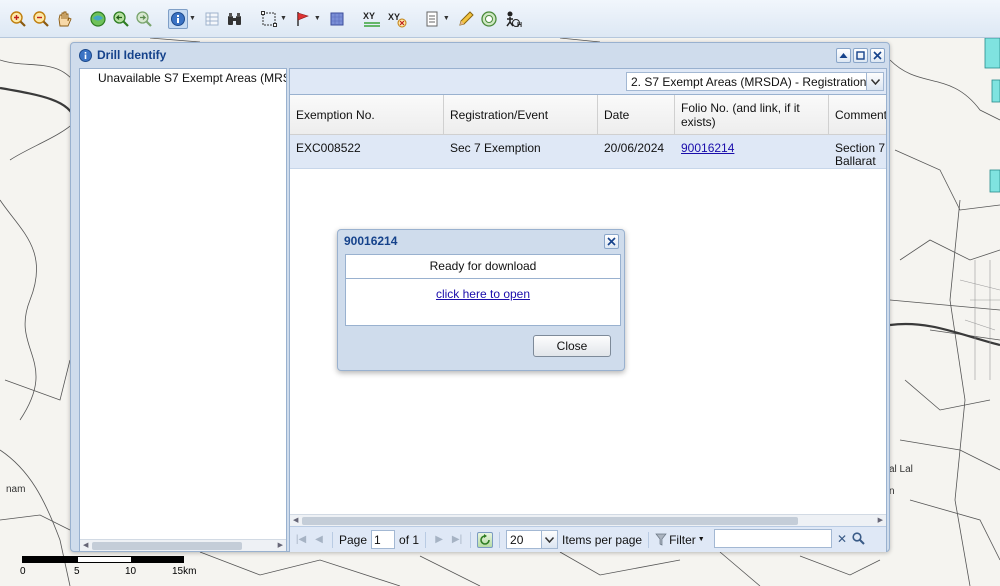  What do you see at coordinates (317, 18) in the screenshot?
I see `measure-dropdown-icon: ▼` at bounding box center [317, 18].